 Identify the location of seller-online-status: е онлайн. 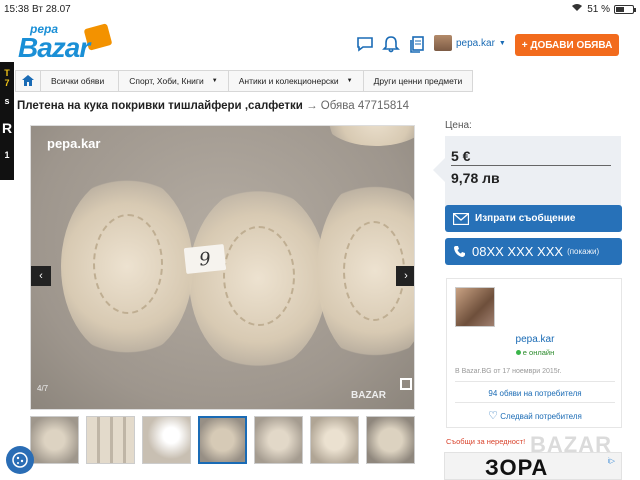
(535, 352).